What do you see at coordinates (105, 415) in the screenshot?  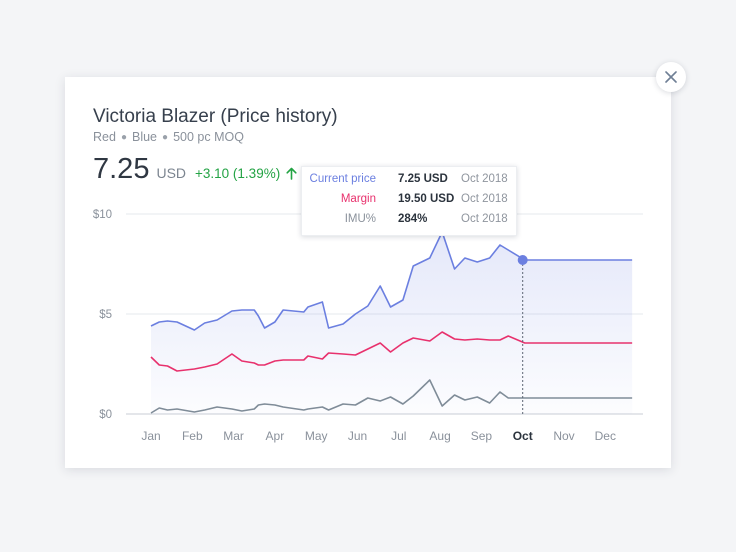 I see `y-tick-label: $0` at bounding box center [105, 415].